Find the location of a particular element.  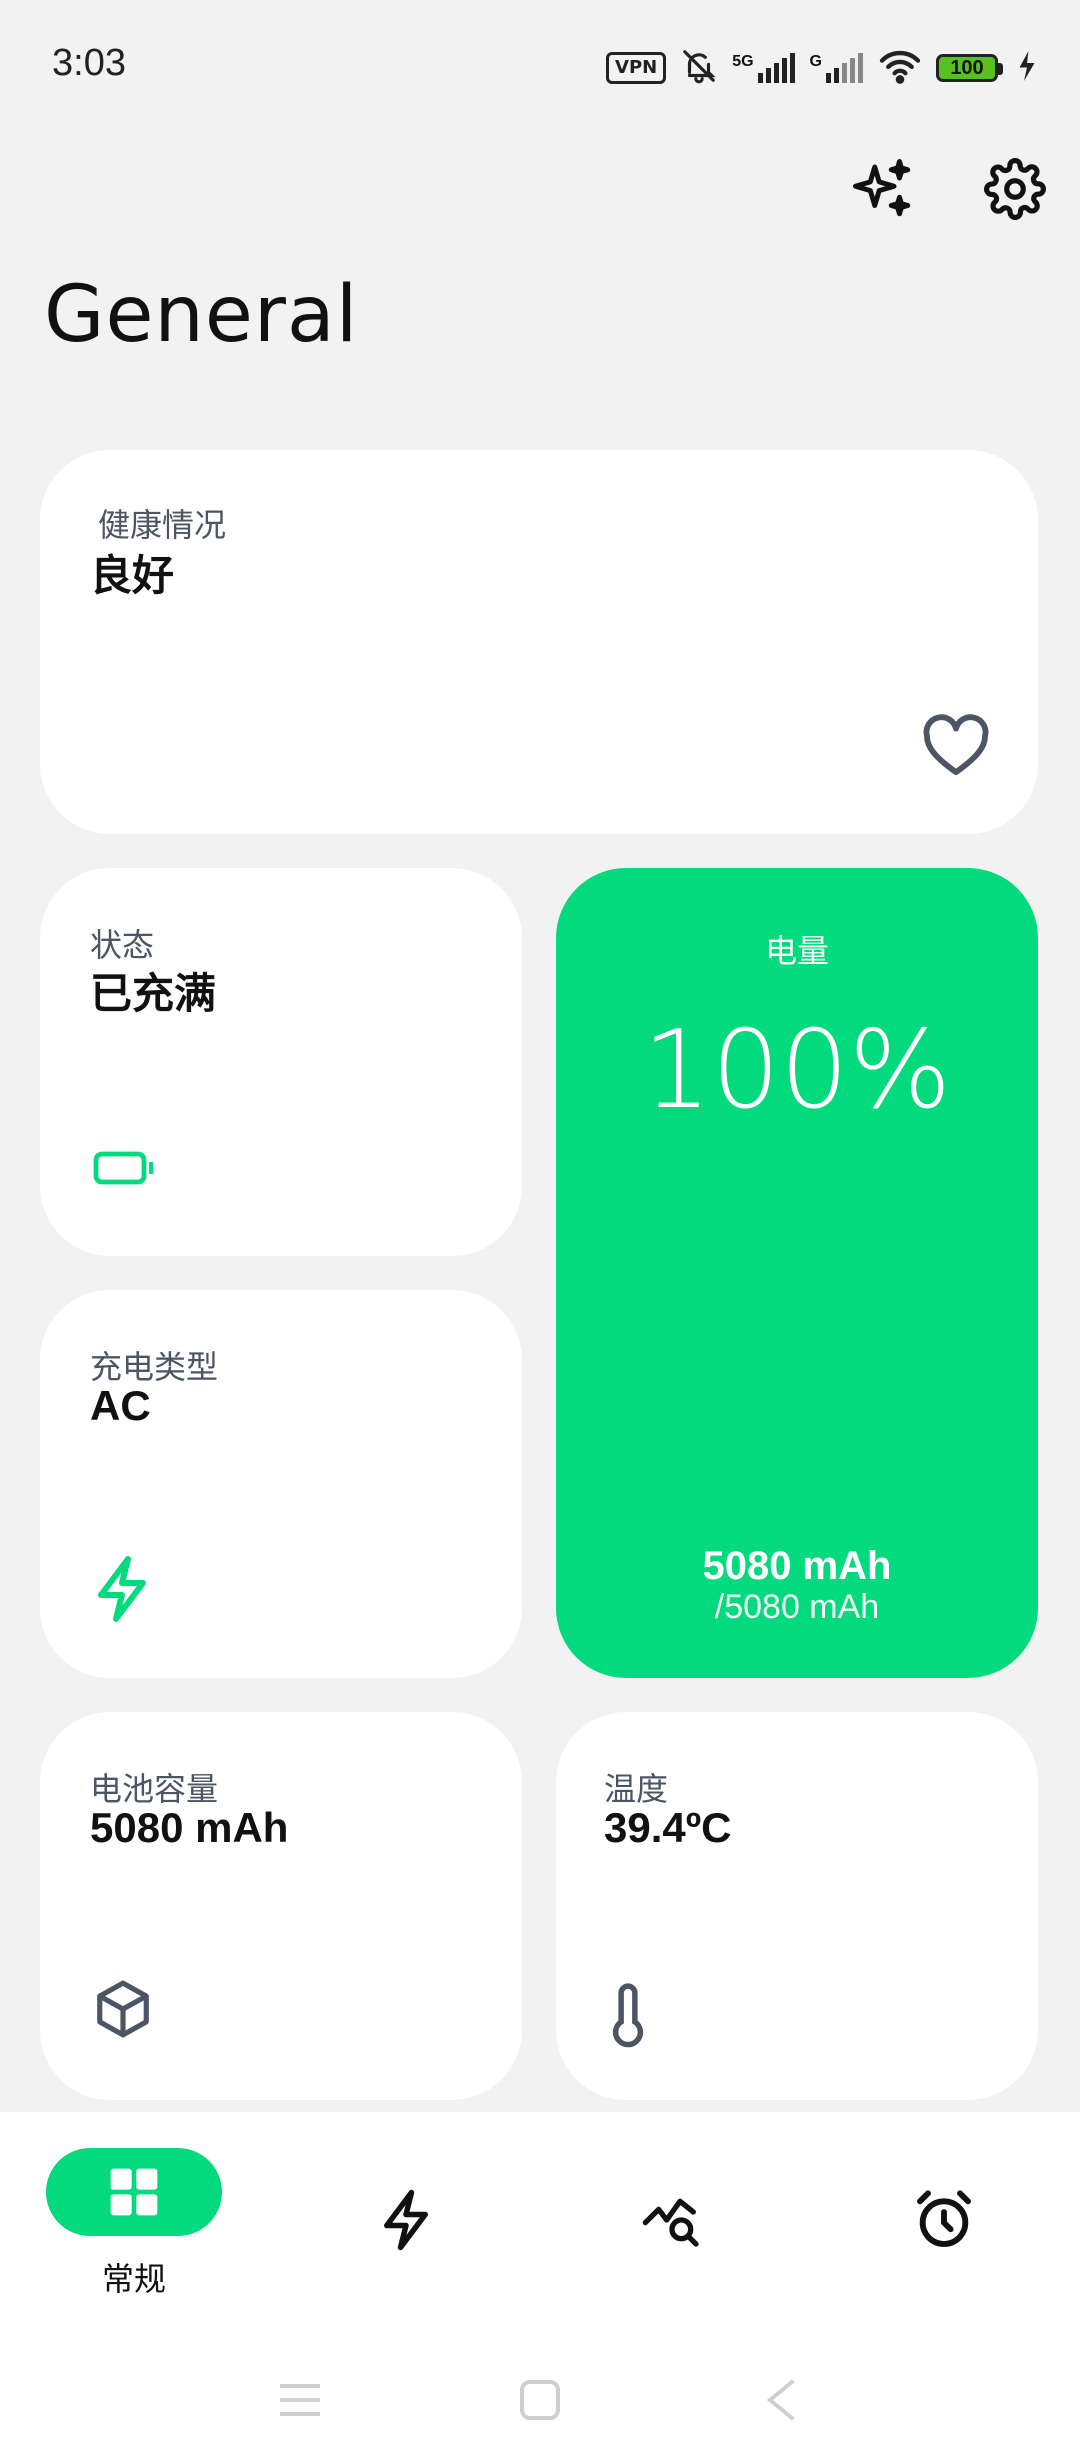

sparkle-icon is located at coordinates (882, 188).